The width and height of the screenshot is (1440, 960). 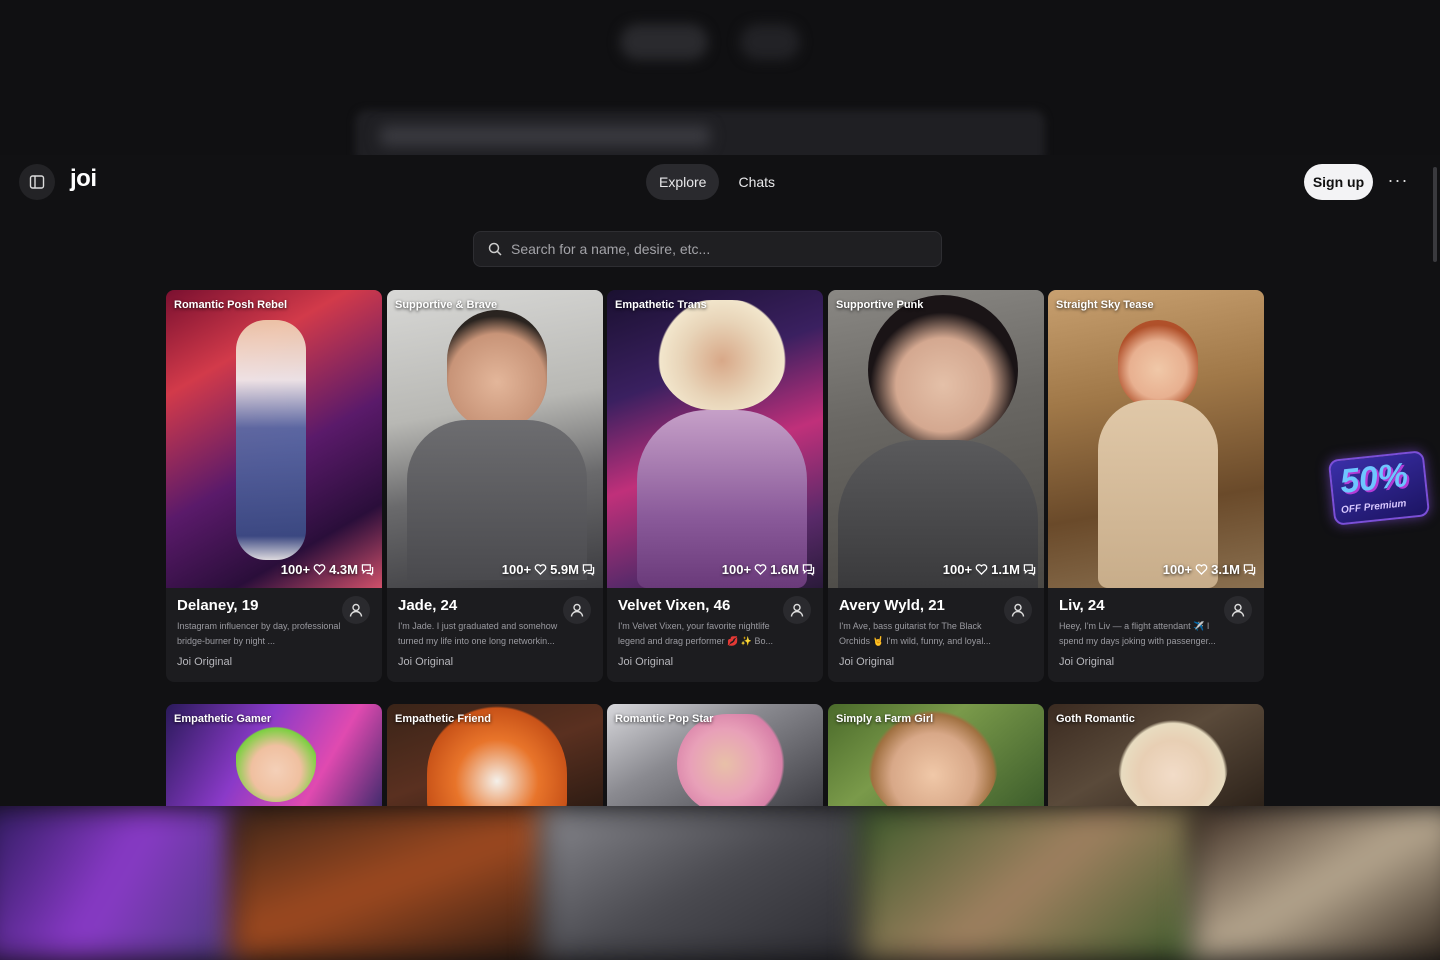 I want to click on character-name: Jade, 24, so click(x=428, y=605).